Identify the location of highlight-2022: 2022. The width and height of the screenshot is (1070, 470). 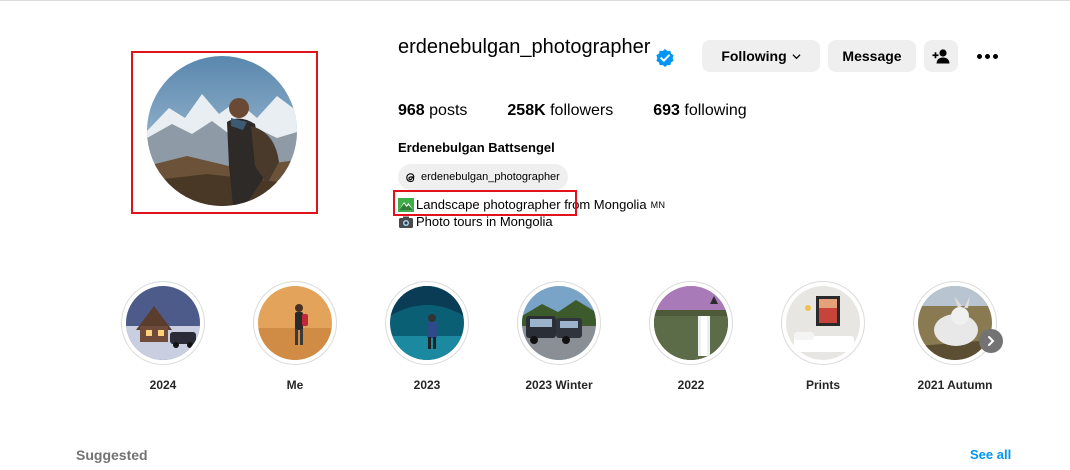
(691, 336).